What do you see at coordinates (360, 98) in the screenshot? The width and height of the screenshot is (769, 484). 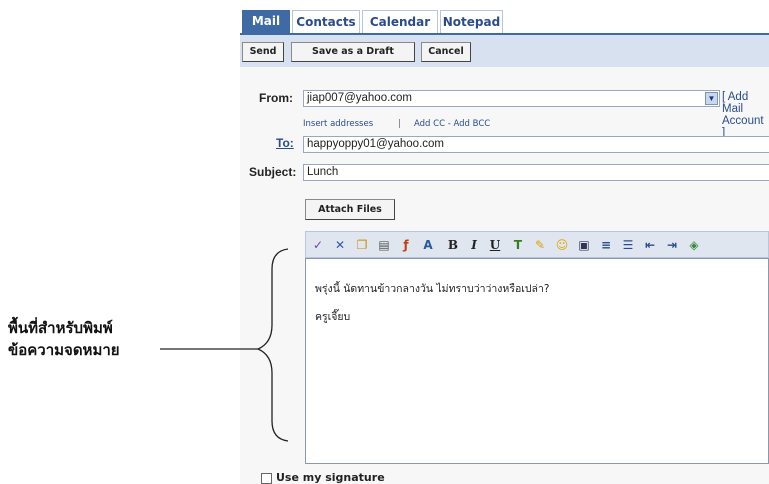 I see `from-value: jiap007@yahoo.com` at bounding box center [360, 98].